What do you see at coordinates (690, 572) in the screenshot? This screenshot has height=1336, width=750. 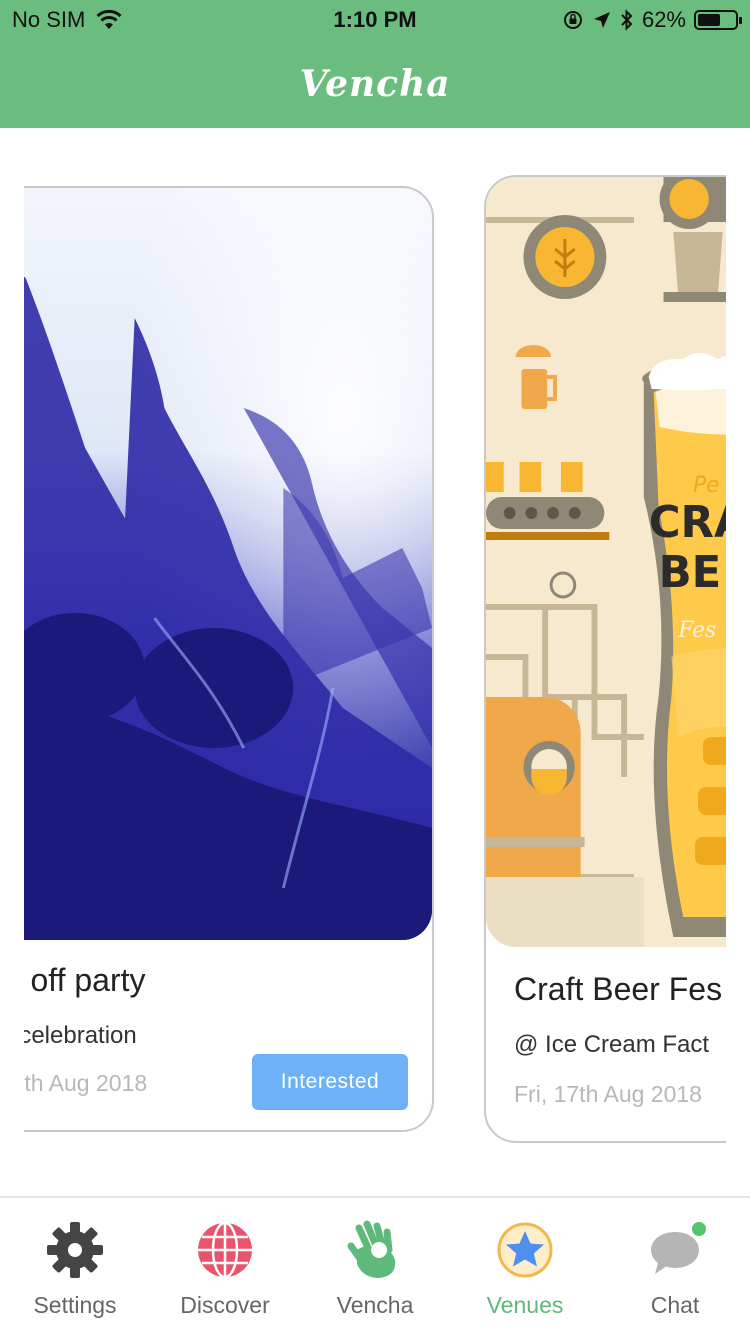 I see `poster-text-3: BE` at bounding box center [690, 572].